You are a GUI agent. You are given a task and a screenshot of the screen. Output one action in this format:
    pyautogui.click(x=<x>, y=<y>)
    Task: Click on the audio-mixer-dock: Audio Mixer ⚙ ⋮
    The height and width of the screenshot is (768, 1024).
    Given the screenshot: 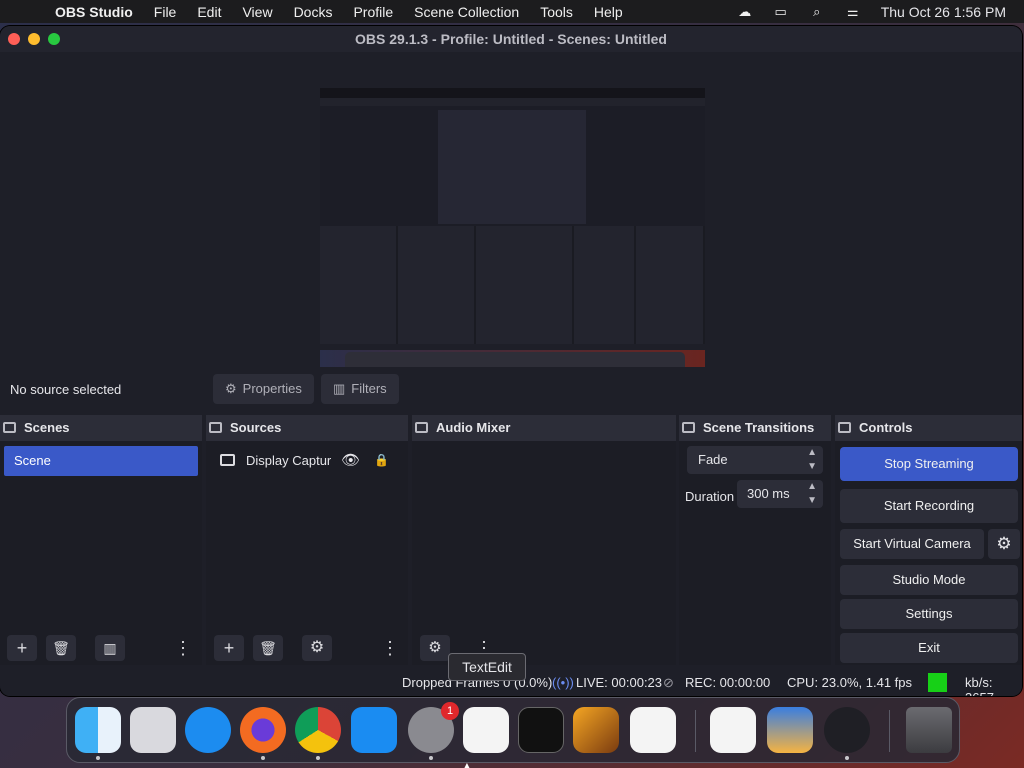 What is the action you would take?
    pyautogui.click(x=544, y=540)
    